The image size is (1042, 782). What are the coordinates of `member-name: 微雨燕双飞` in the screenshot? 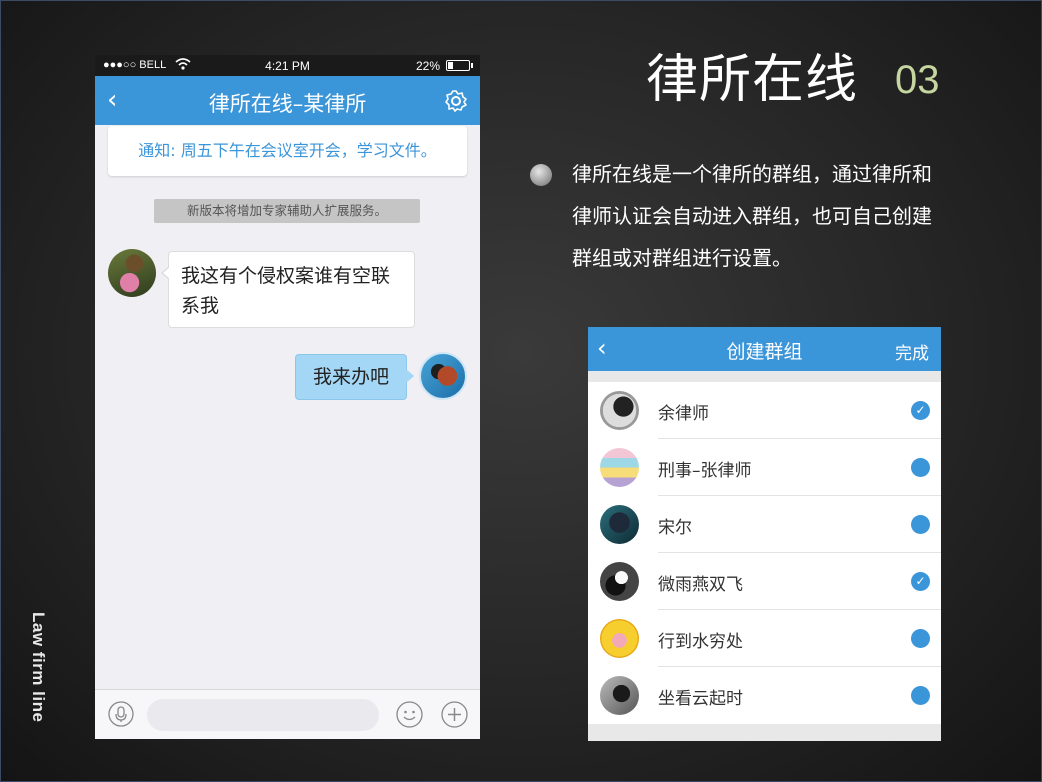 It's located at (700, 585).